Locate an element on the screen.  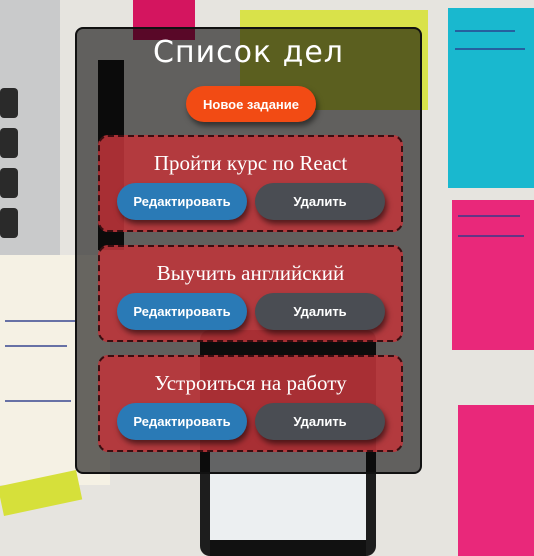
task-card: Выучить английский Редактировать Удалить is located at coordinates (250, 293).